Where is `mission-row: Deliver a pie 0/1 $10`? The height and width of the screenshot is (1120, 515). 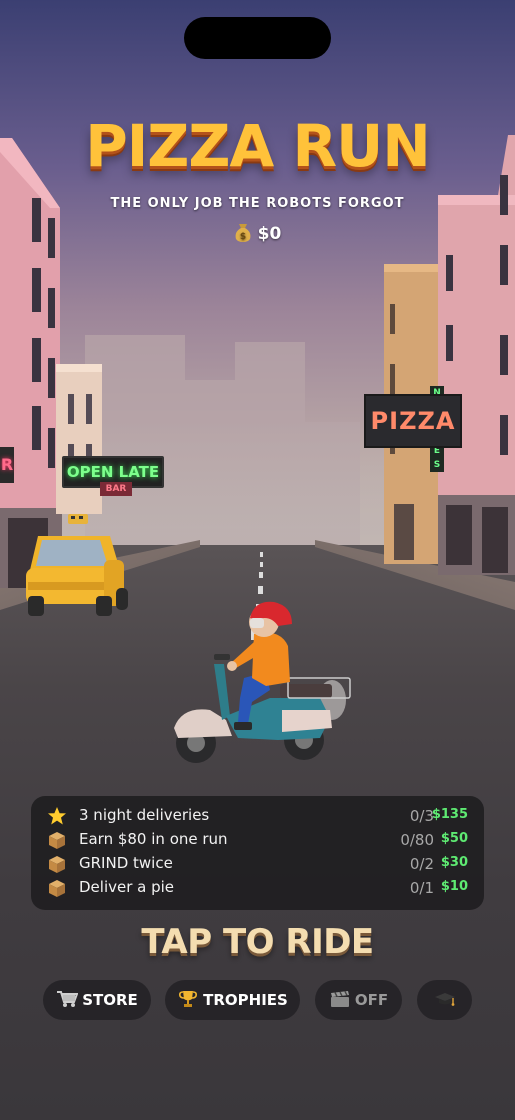
mission-row: Deliver a pie 0/1 $10 is located at coordinates (257, 888).